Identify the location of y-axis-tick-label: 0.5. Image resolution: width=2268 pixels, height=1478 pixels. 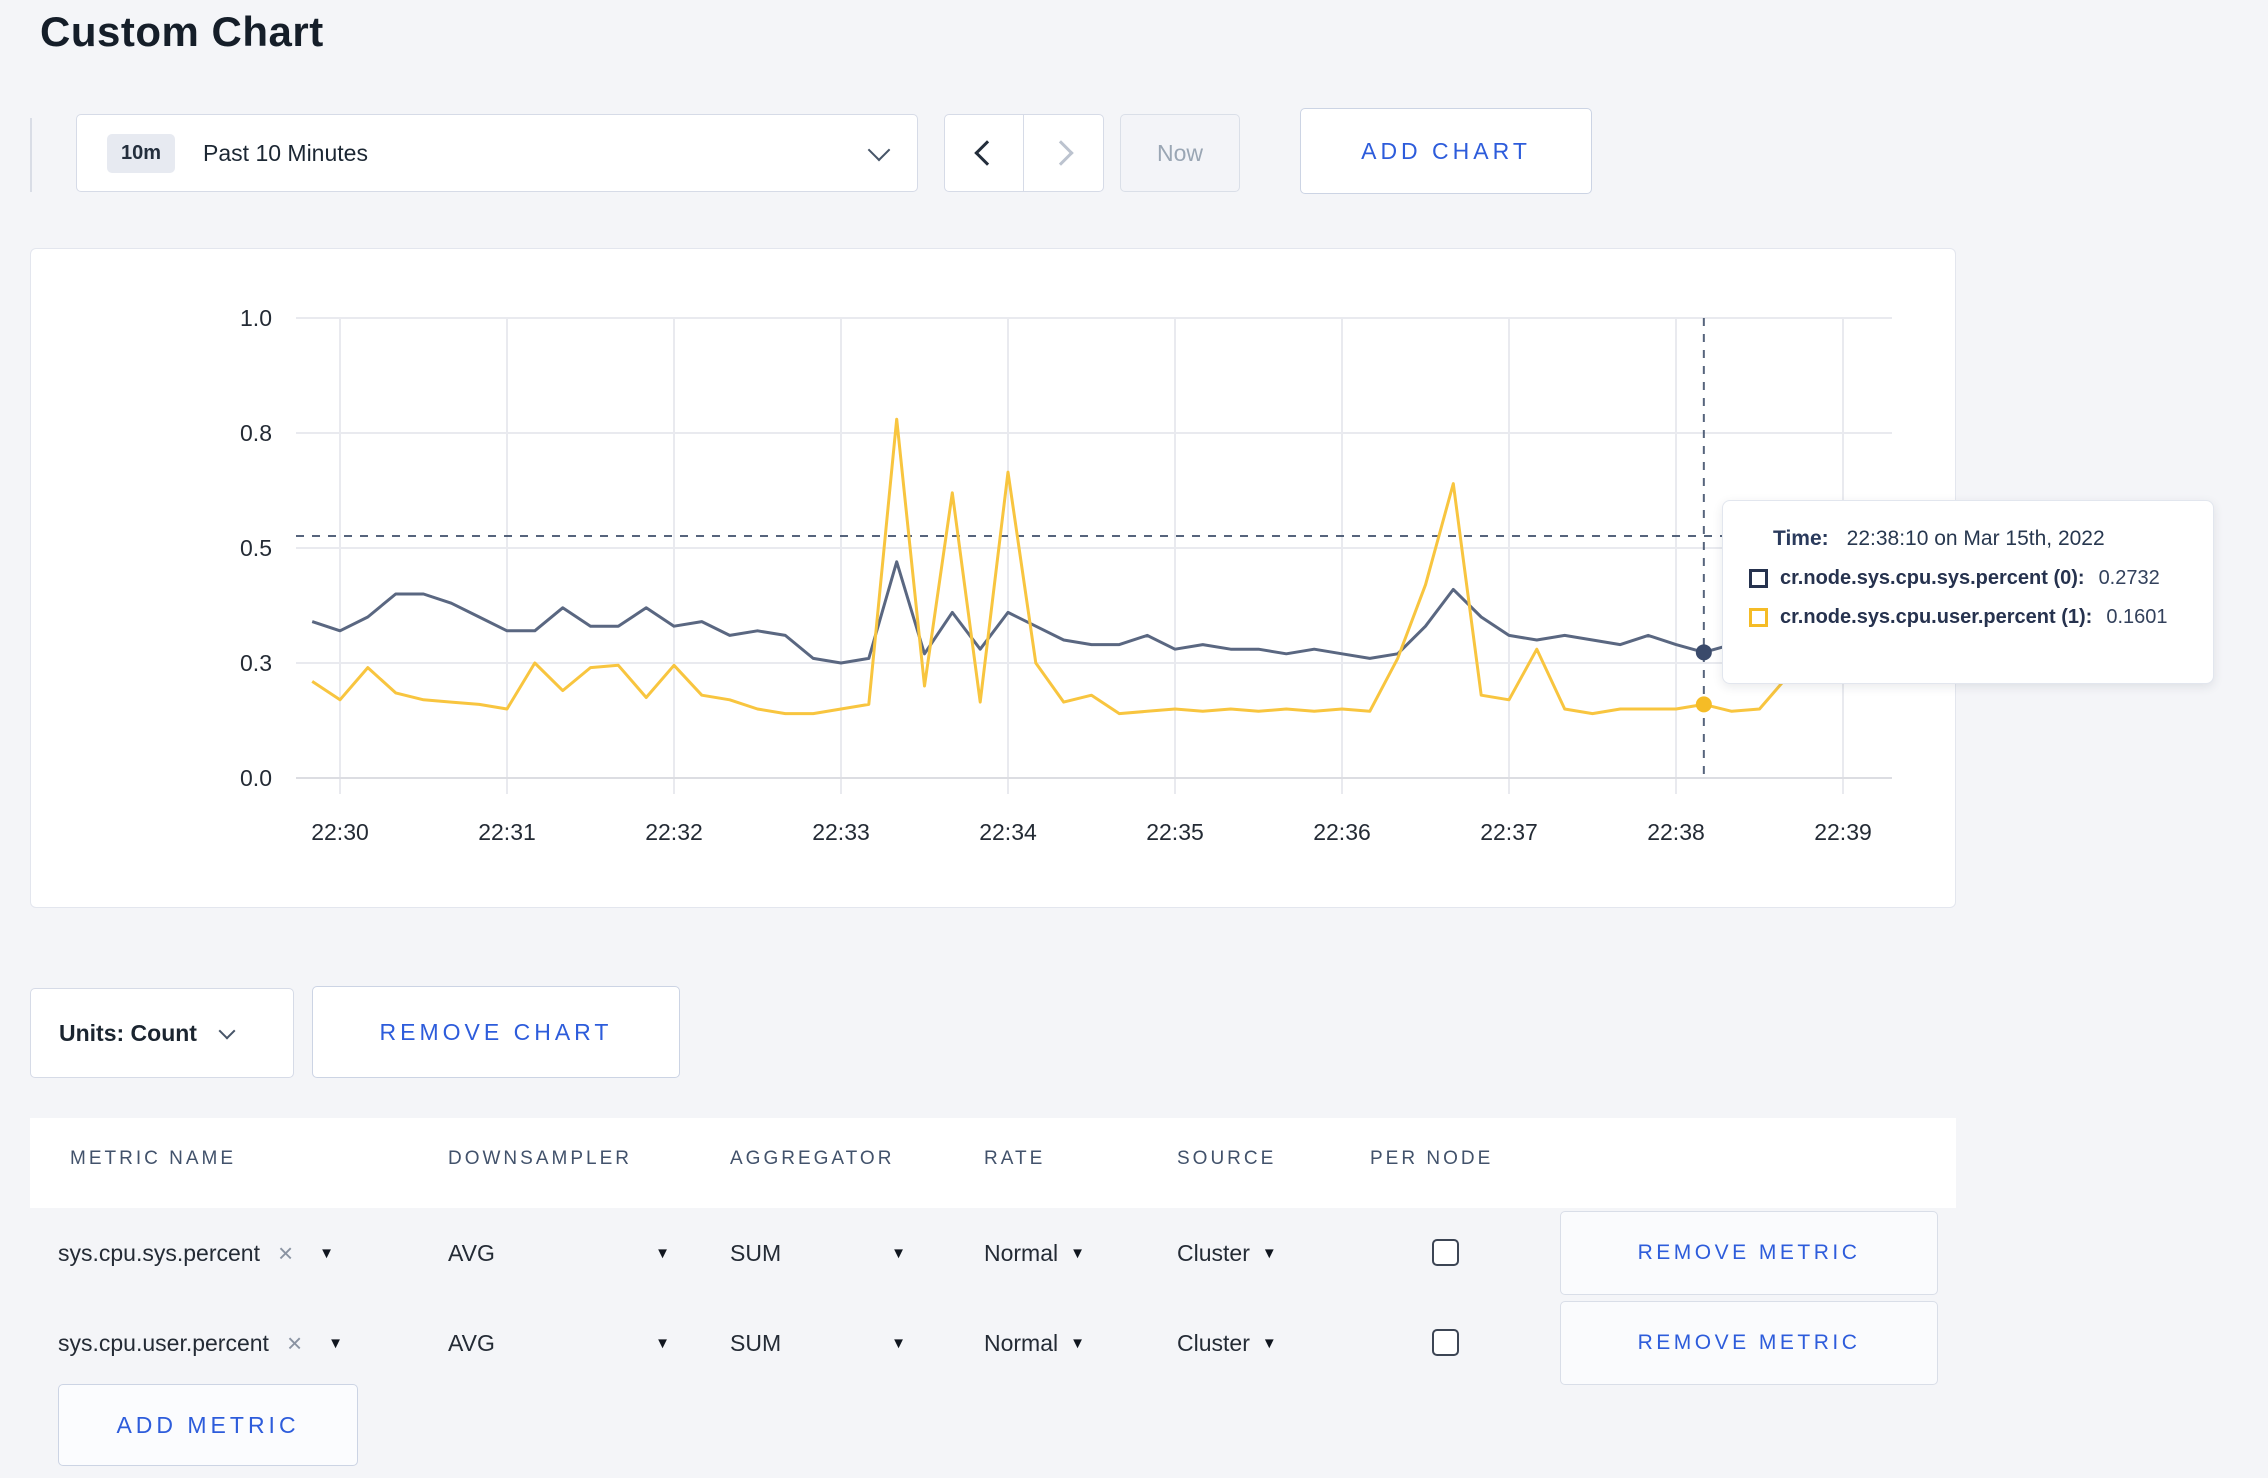
(256, 548).